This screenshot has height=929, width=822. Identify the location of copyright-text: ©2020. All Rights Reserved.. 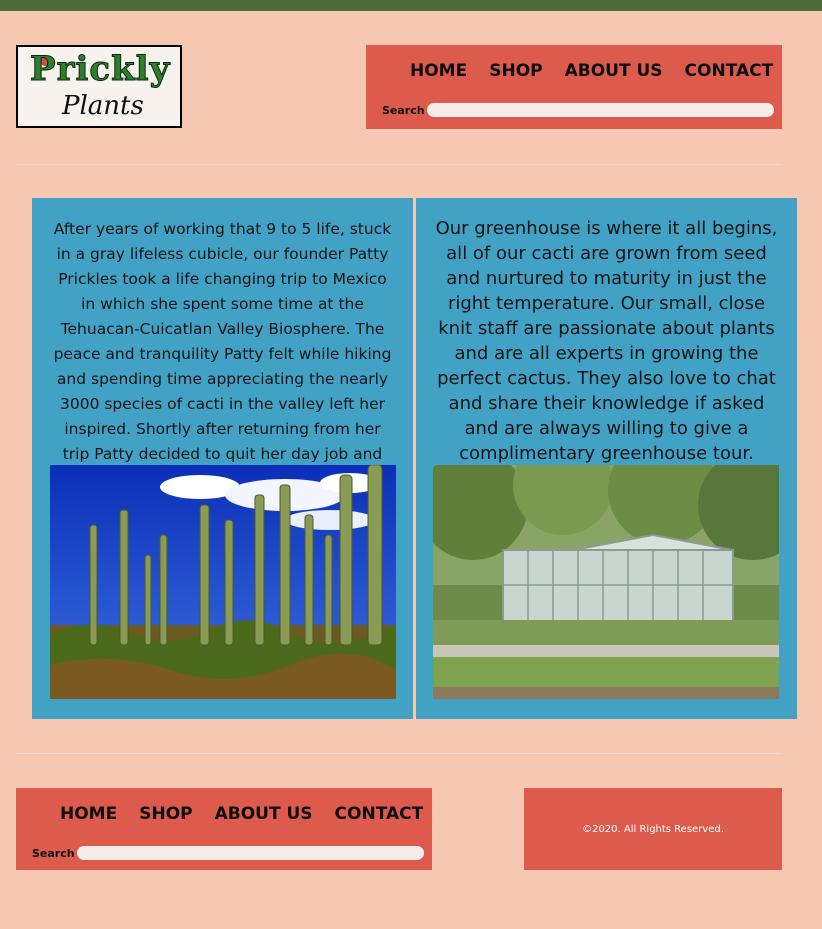
(653, 829).